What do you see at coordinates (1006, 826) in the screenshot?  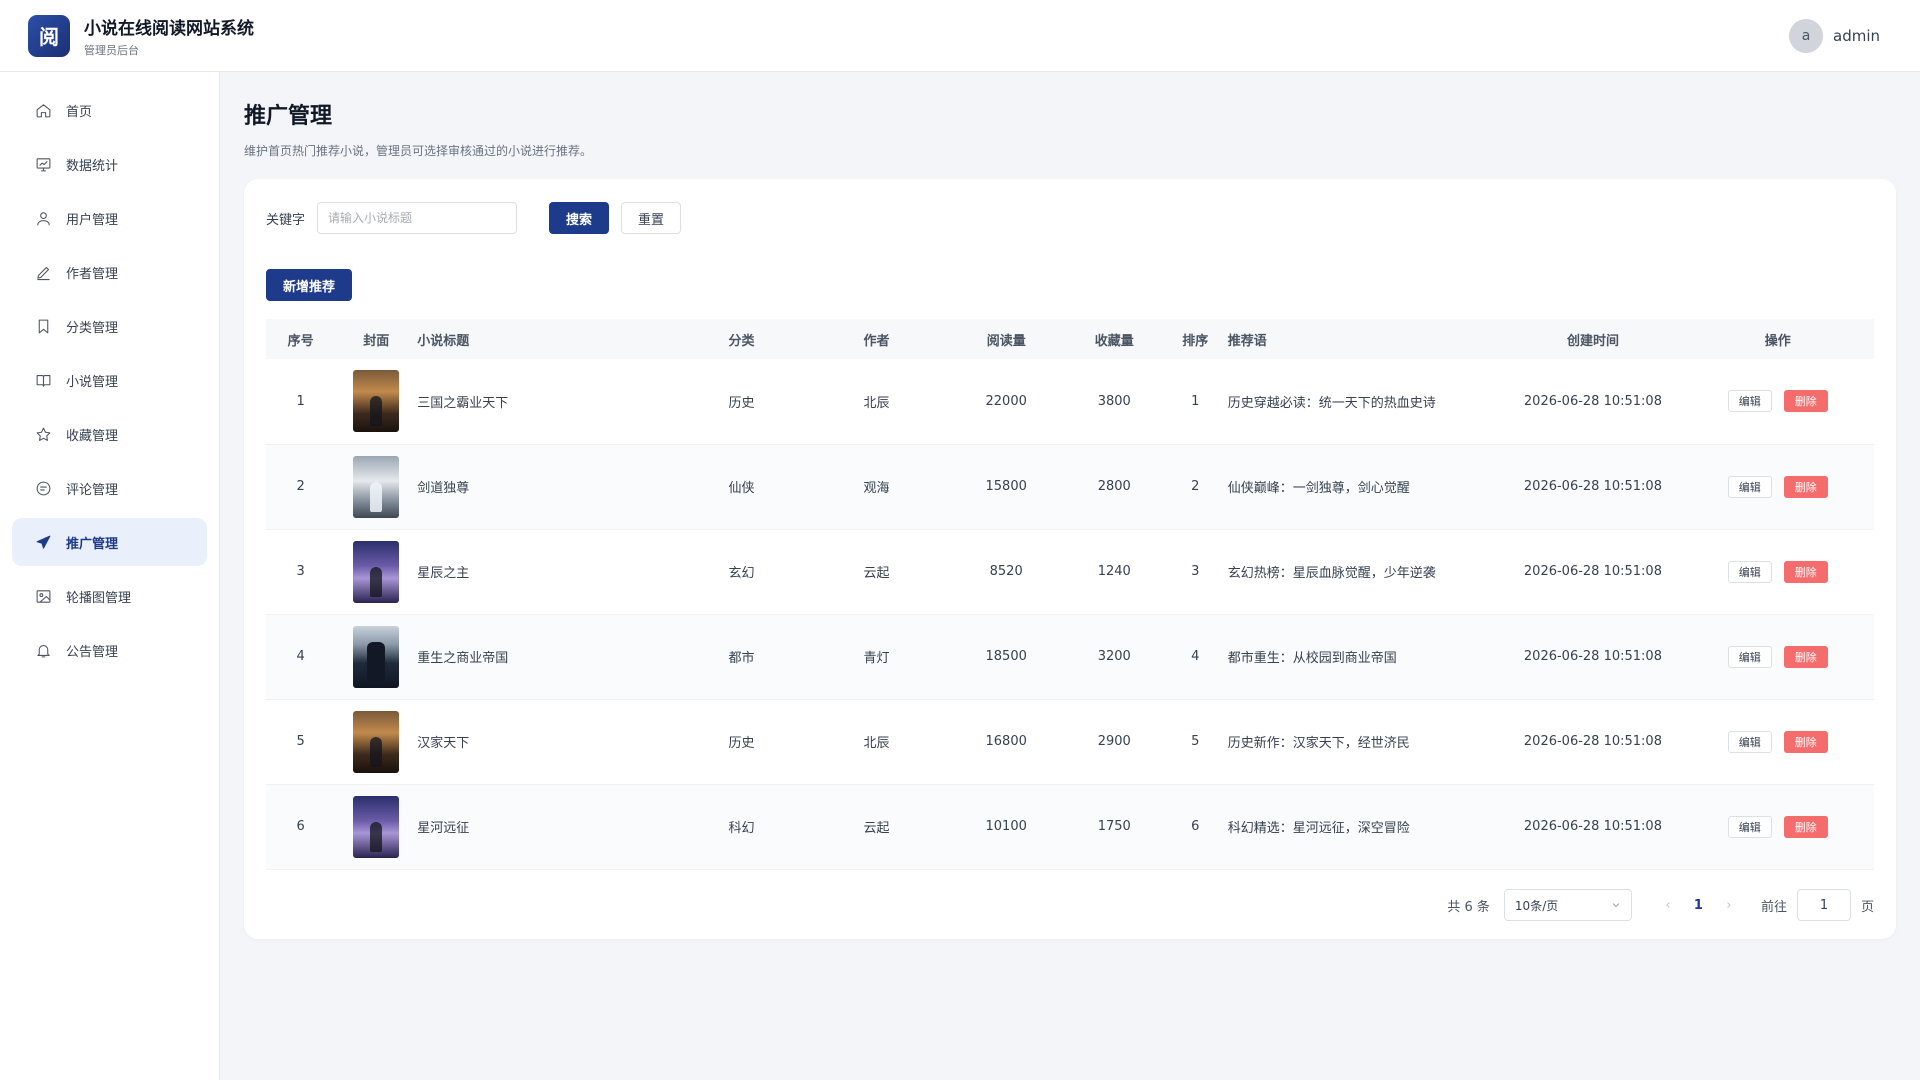 I see `cell-reads: 10100` at bounding box center [1006, 826].